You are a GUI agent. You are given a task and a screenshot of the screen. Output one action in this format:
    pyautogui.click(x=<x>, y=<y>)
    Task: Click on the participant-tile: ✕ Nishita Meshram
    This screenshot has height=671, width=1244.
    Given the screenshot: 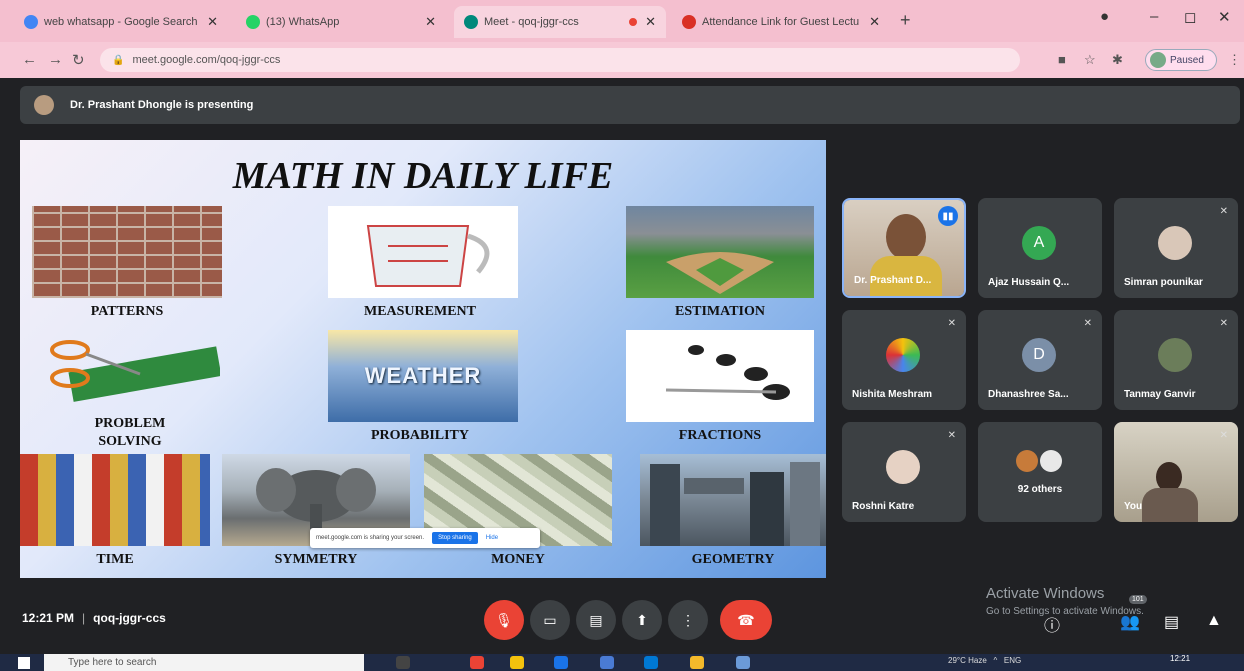 What is the action you would take?
    pyautogui.click(x=904, y=360)
    